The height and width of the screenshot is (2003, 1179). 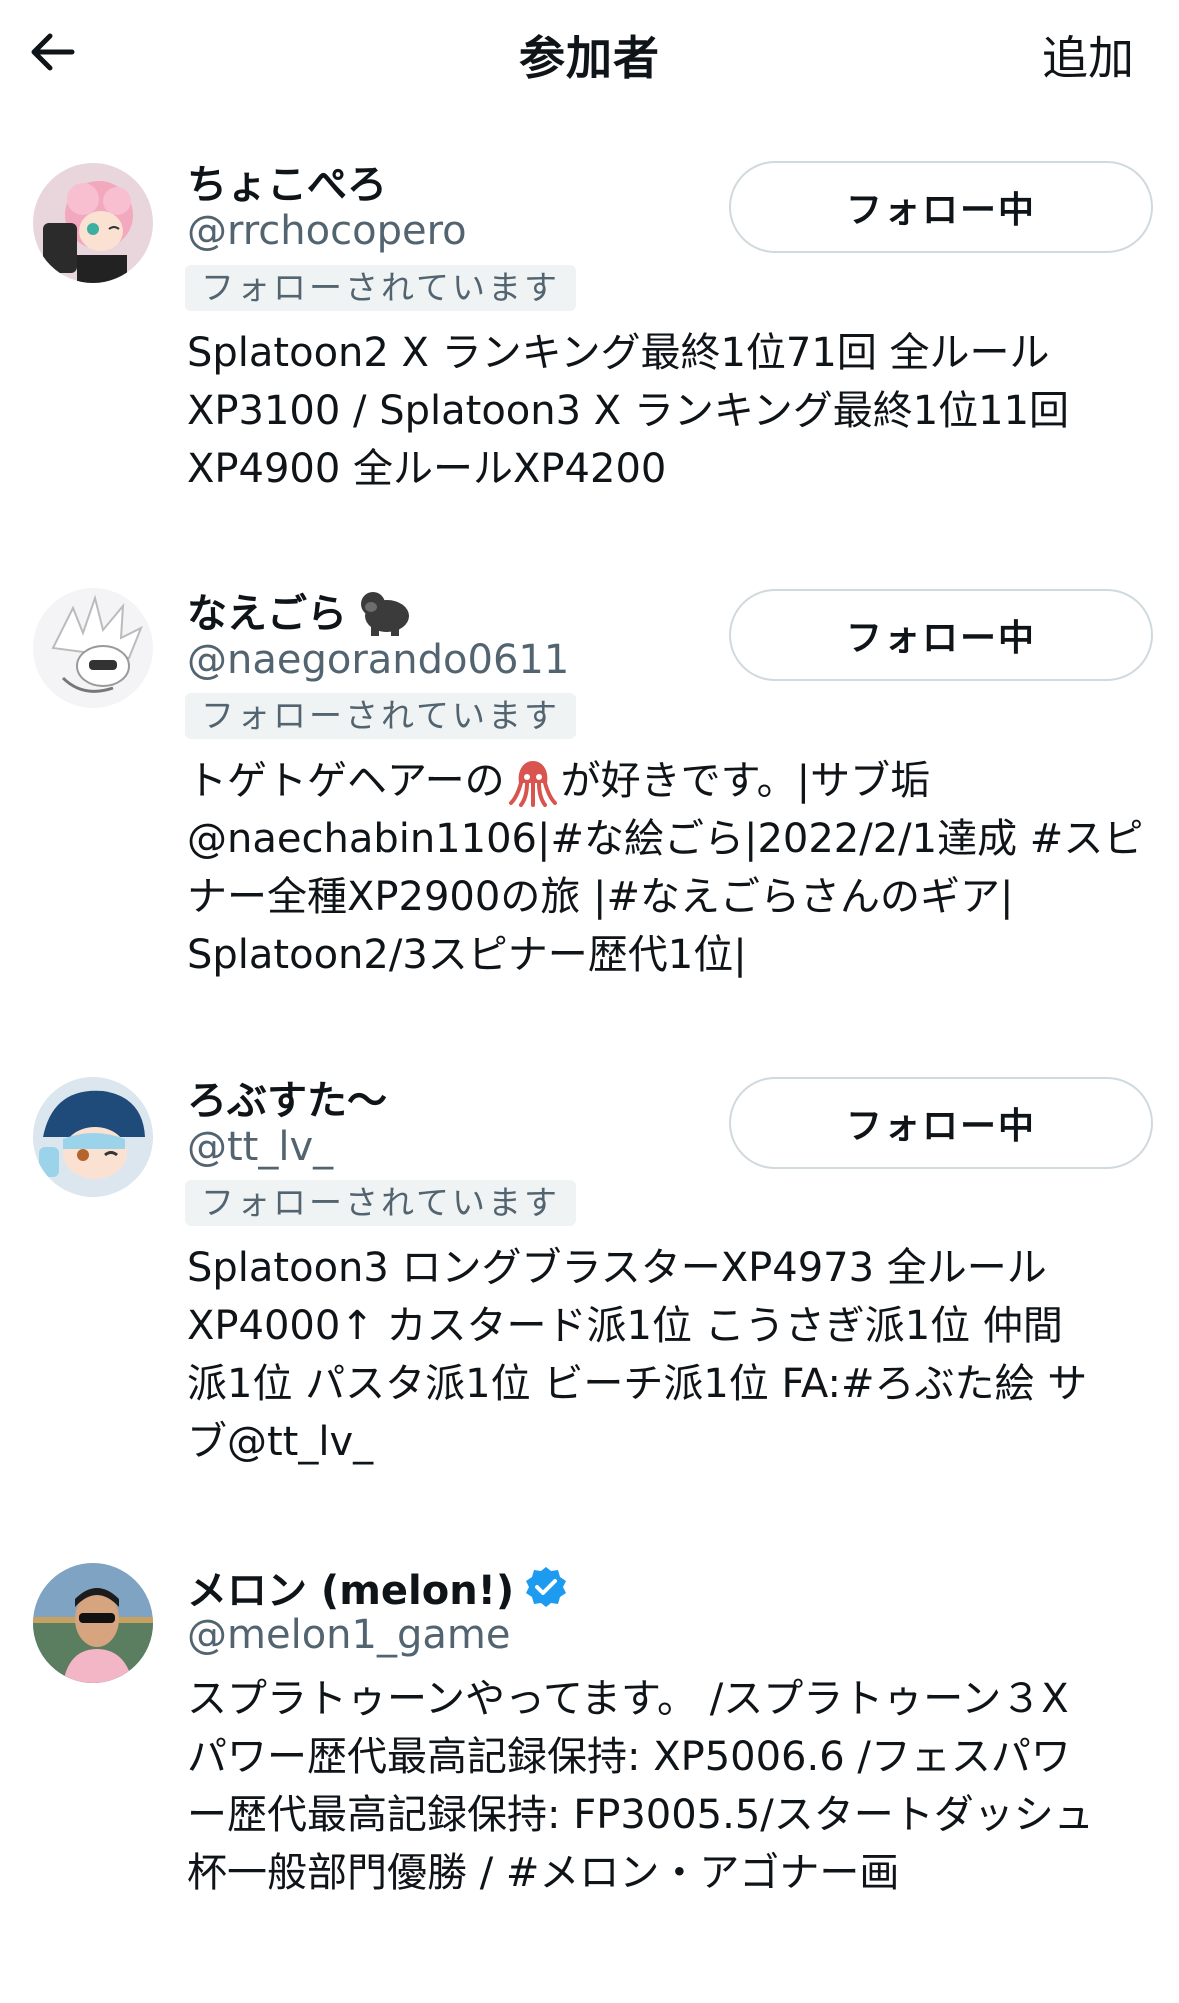 I want to click on display-name-text: メロン (melon!), so click(x=351, y=1591).